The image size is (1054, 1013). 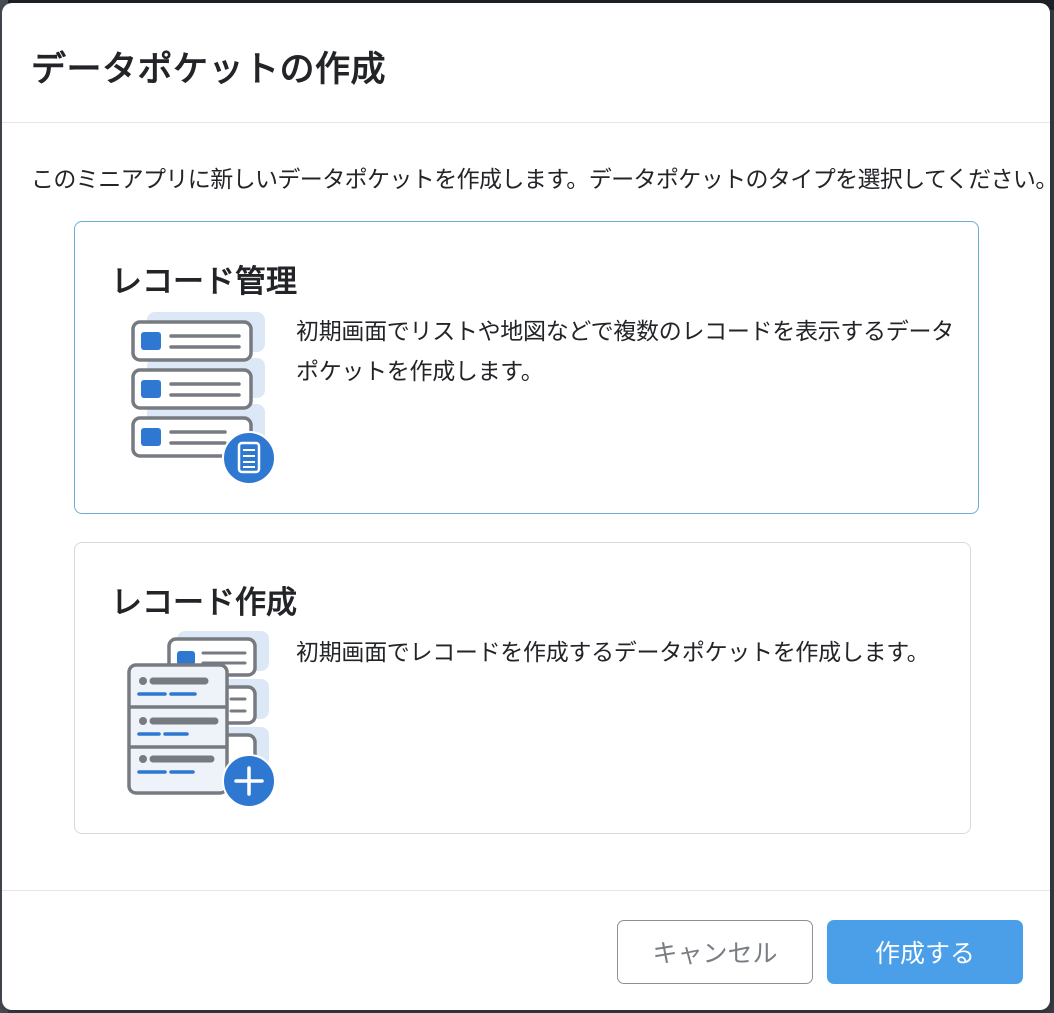 What do you see at coordinates (209, 70) in the screenshot?
I see `dialog-title: データポケットの作成` at bounding box center [209, 70].